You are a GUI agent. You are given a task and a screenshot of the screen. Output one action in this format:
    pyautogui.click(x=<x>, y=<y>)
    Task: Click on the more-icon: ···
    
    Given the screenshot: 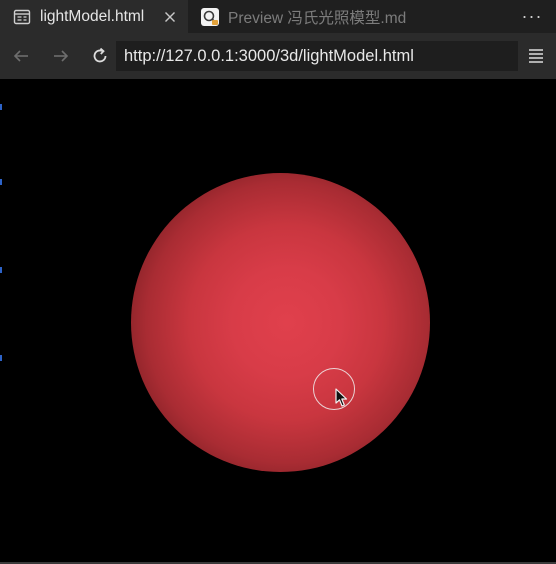 What is the action you would take?
    pyautogui.click(x=532, y=16)
    